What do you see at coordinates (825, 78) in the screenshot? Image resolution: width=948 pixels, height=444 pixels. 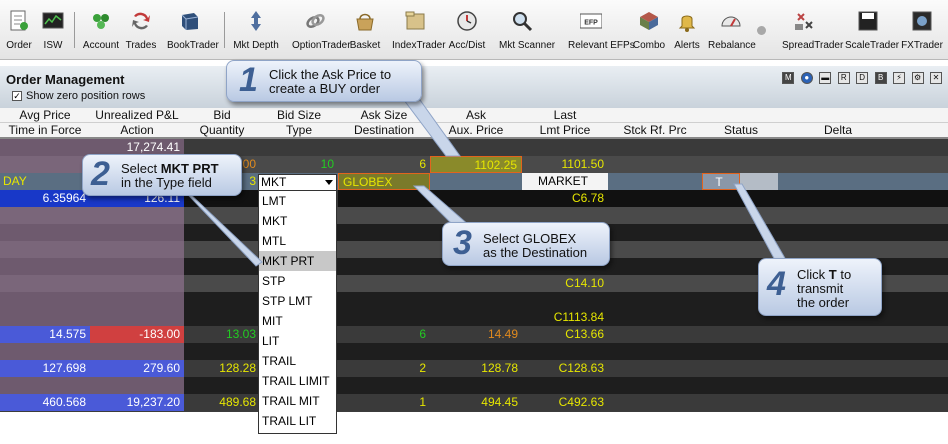 I see `ctrl-minimize: ▬` at bounding box center [825, 78].